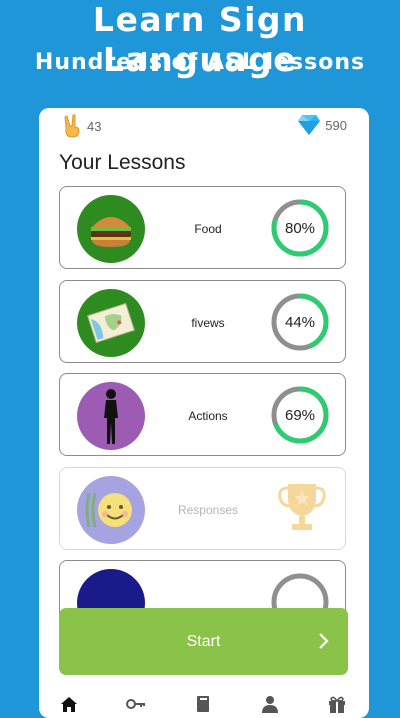 The width and height of the screenshot is (400, 718). I want to click on key-icon, so click(135, 704).